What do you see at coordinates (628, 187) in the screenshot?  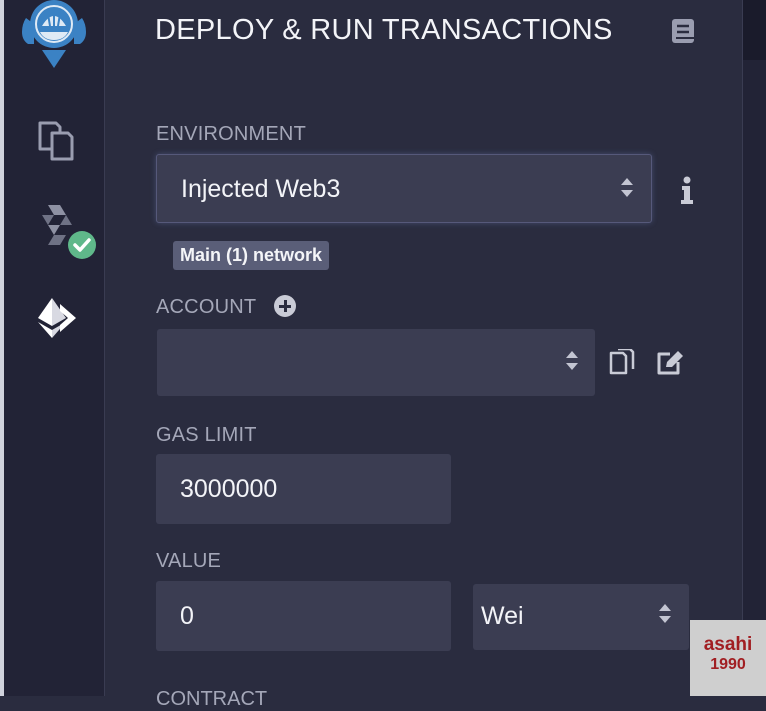 I see `environment-updown-icon` at bounding box center [628, 187].